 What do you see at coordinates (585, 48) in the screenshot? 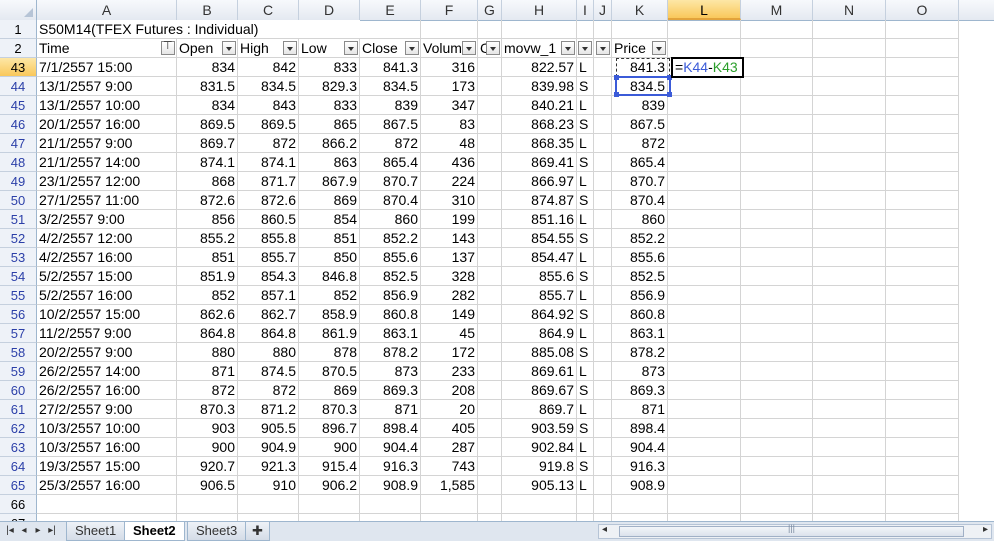
I see `filter-dropdown-icon-i` at bounding box center [585, 48].